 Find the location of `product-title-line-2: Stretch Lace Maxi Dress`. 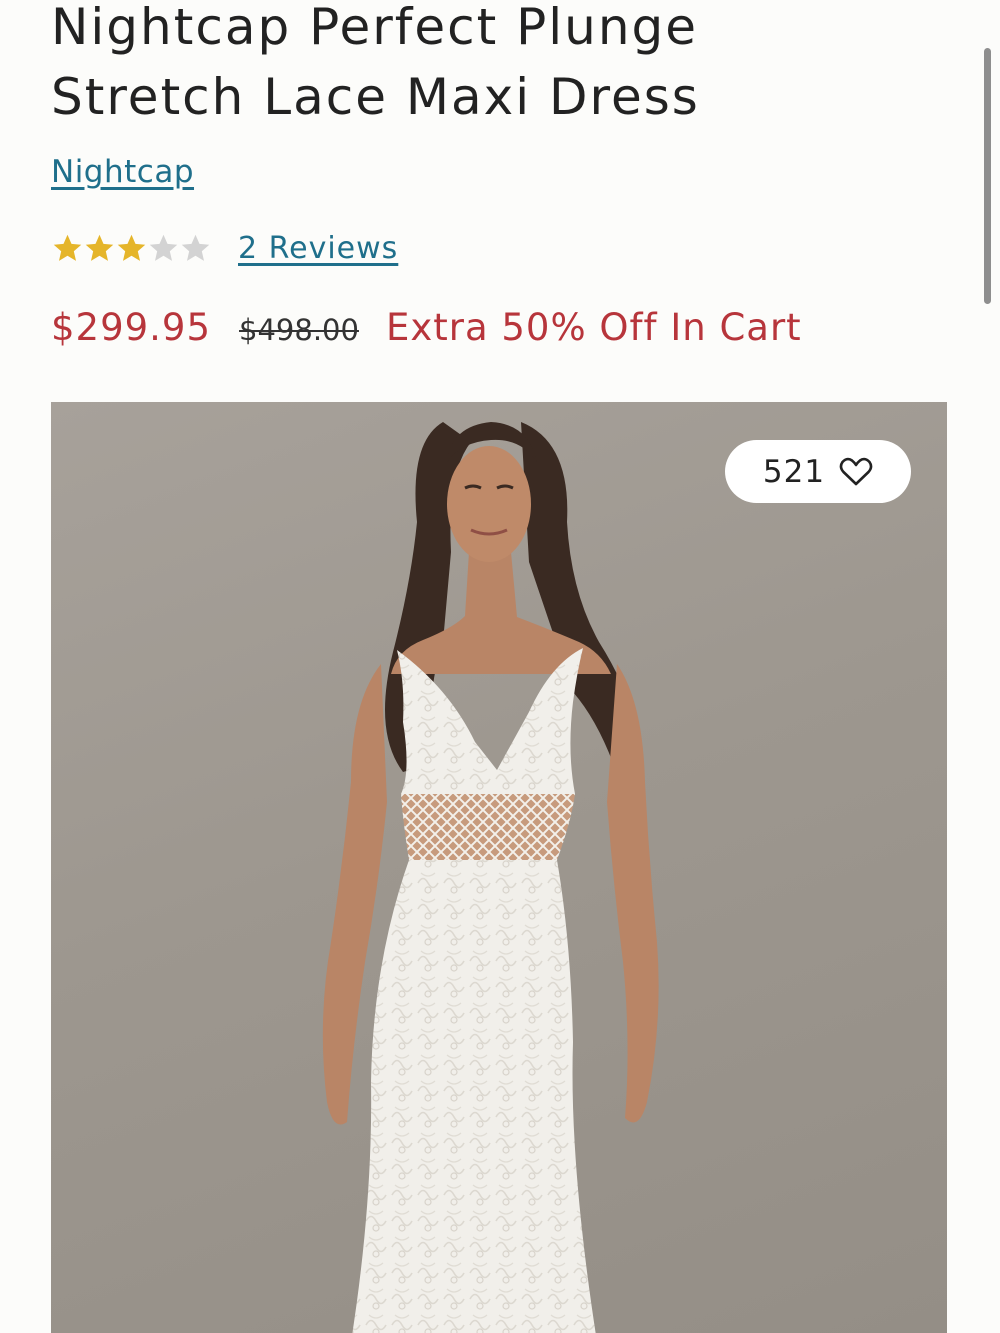

product-title-line-2: Stretch Lace Maxi Dress is located at coordinates (375, 97).